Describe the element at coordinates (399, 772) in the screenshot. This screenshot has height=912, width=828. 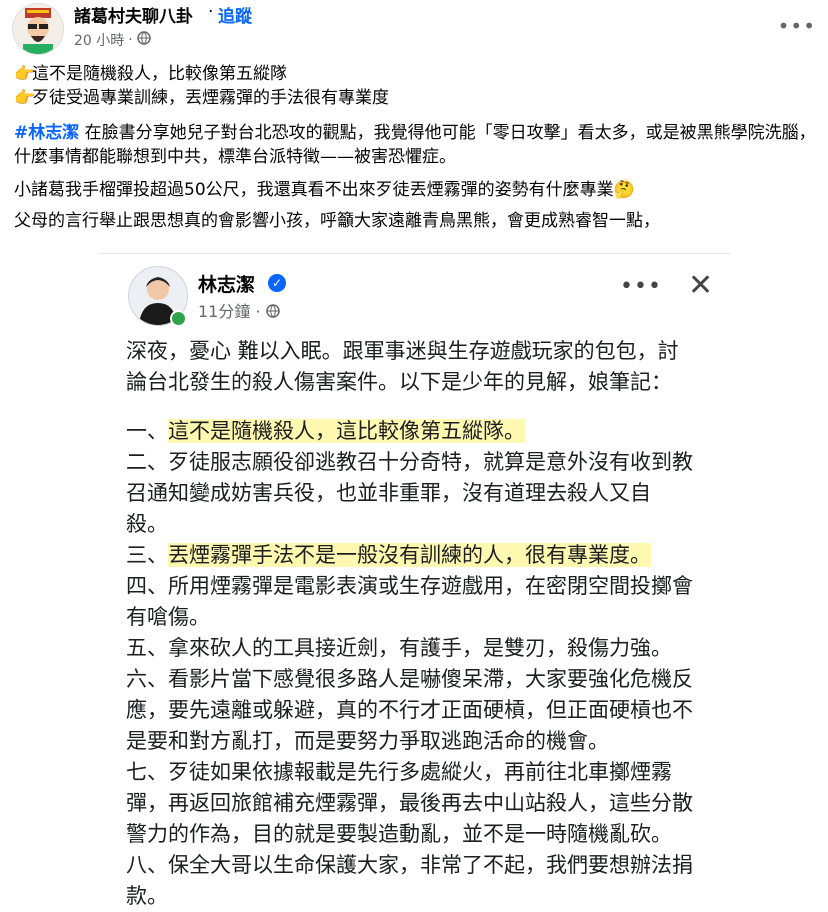
I see `embedded-point-7a: 七、歹徒如果依據報載是先行多處縱火，再前往北車擲煙霧` at that location.